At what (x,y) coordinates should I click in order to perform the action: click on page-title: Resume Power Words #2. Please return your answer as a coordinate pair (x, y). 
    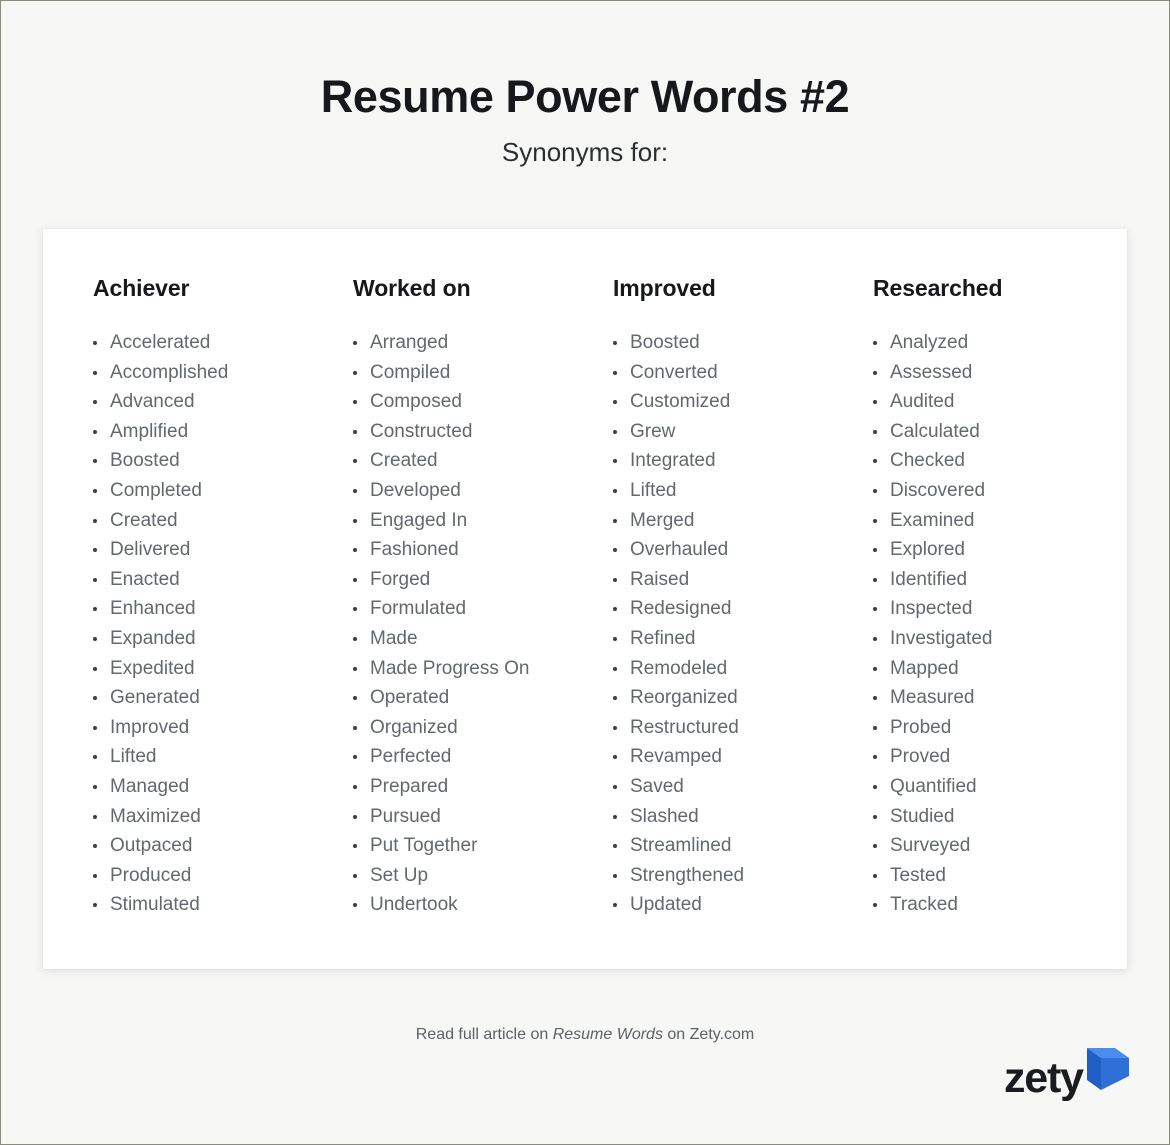
    Looking at the image, I should click on (585, 96).